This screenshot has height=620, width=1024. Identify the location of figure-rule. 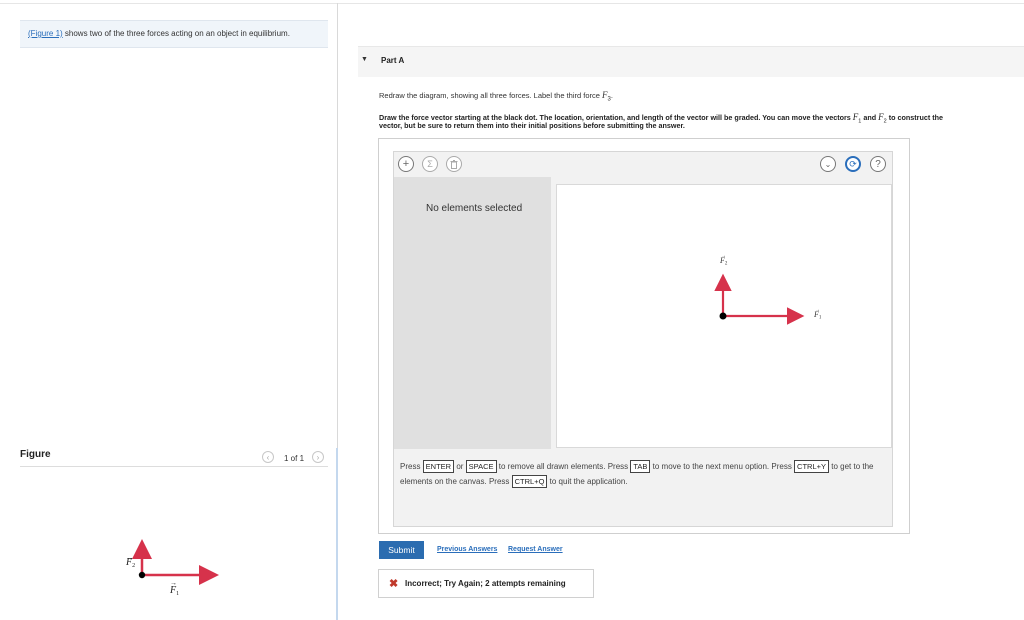
(174, 466).